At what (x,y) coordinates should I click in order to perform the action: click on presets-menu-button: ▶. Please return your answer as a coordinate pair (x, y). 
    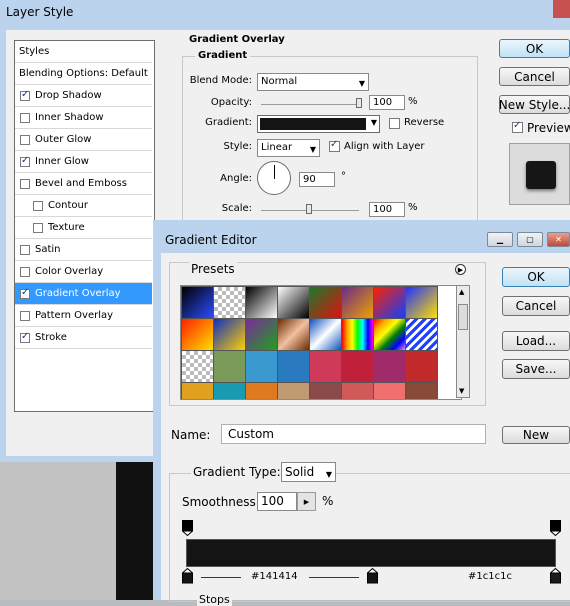
    Looking at the image, I should click on (460, 269).